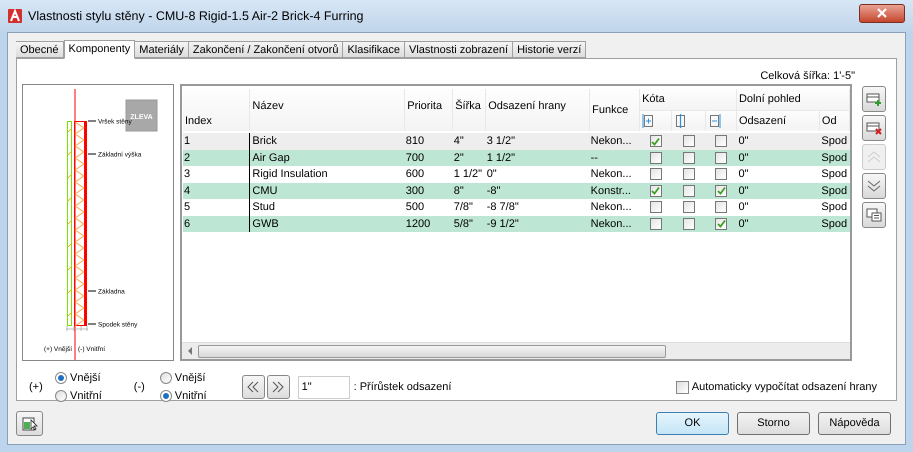 The height and width of the screenshot is (452, 913). What do you see at coordinates (327, 224) in the screenshot?
I see `table-cell: GWB` at bounding box center [327, 224].